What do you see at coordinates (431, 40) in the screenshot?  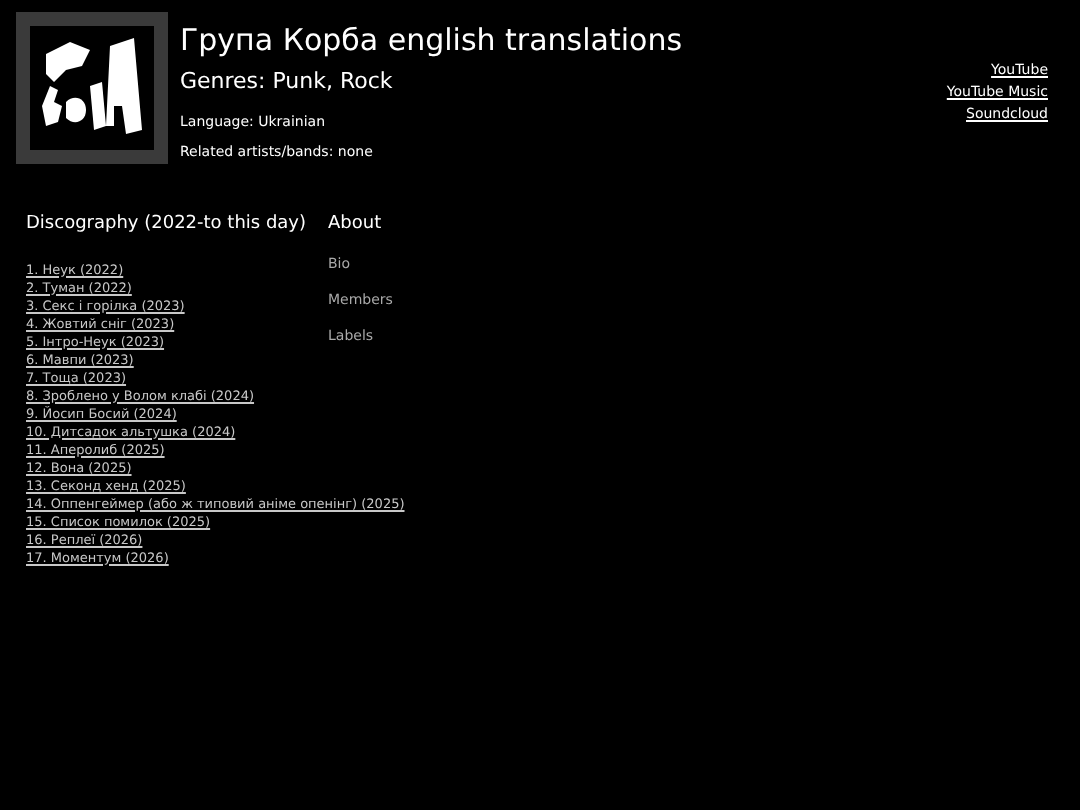 I see `band-title: Група Корба english translations` at bounding box center [431, 40].